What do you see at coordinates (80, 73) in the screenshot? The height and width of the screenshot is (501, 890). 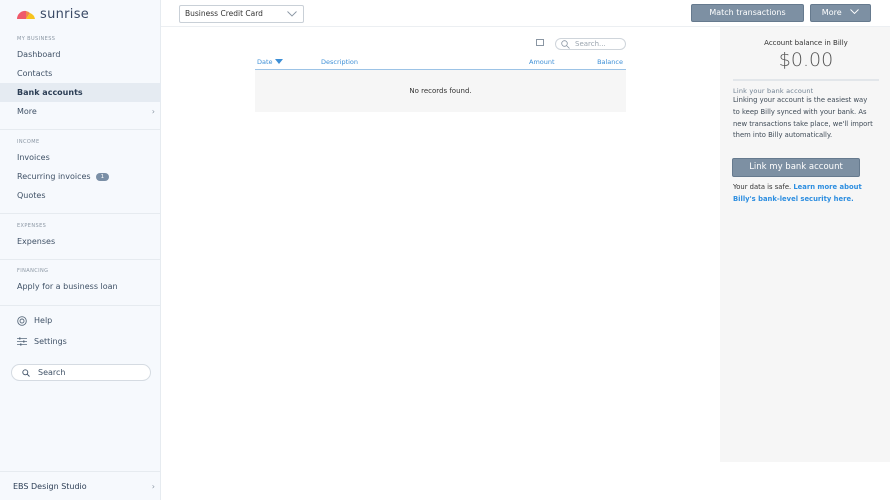 I see `sidebar-item-contacts: Contacts` at bounding box center [80, 73].